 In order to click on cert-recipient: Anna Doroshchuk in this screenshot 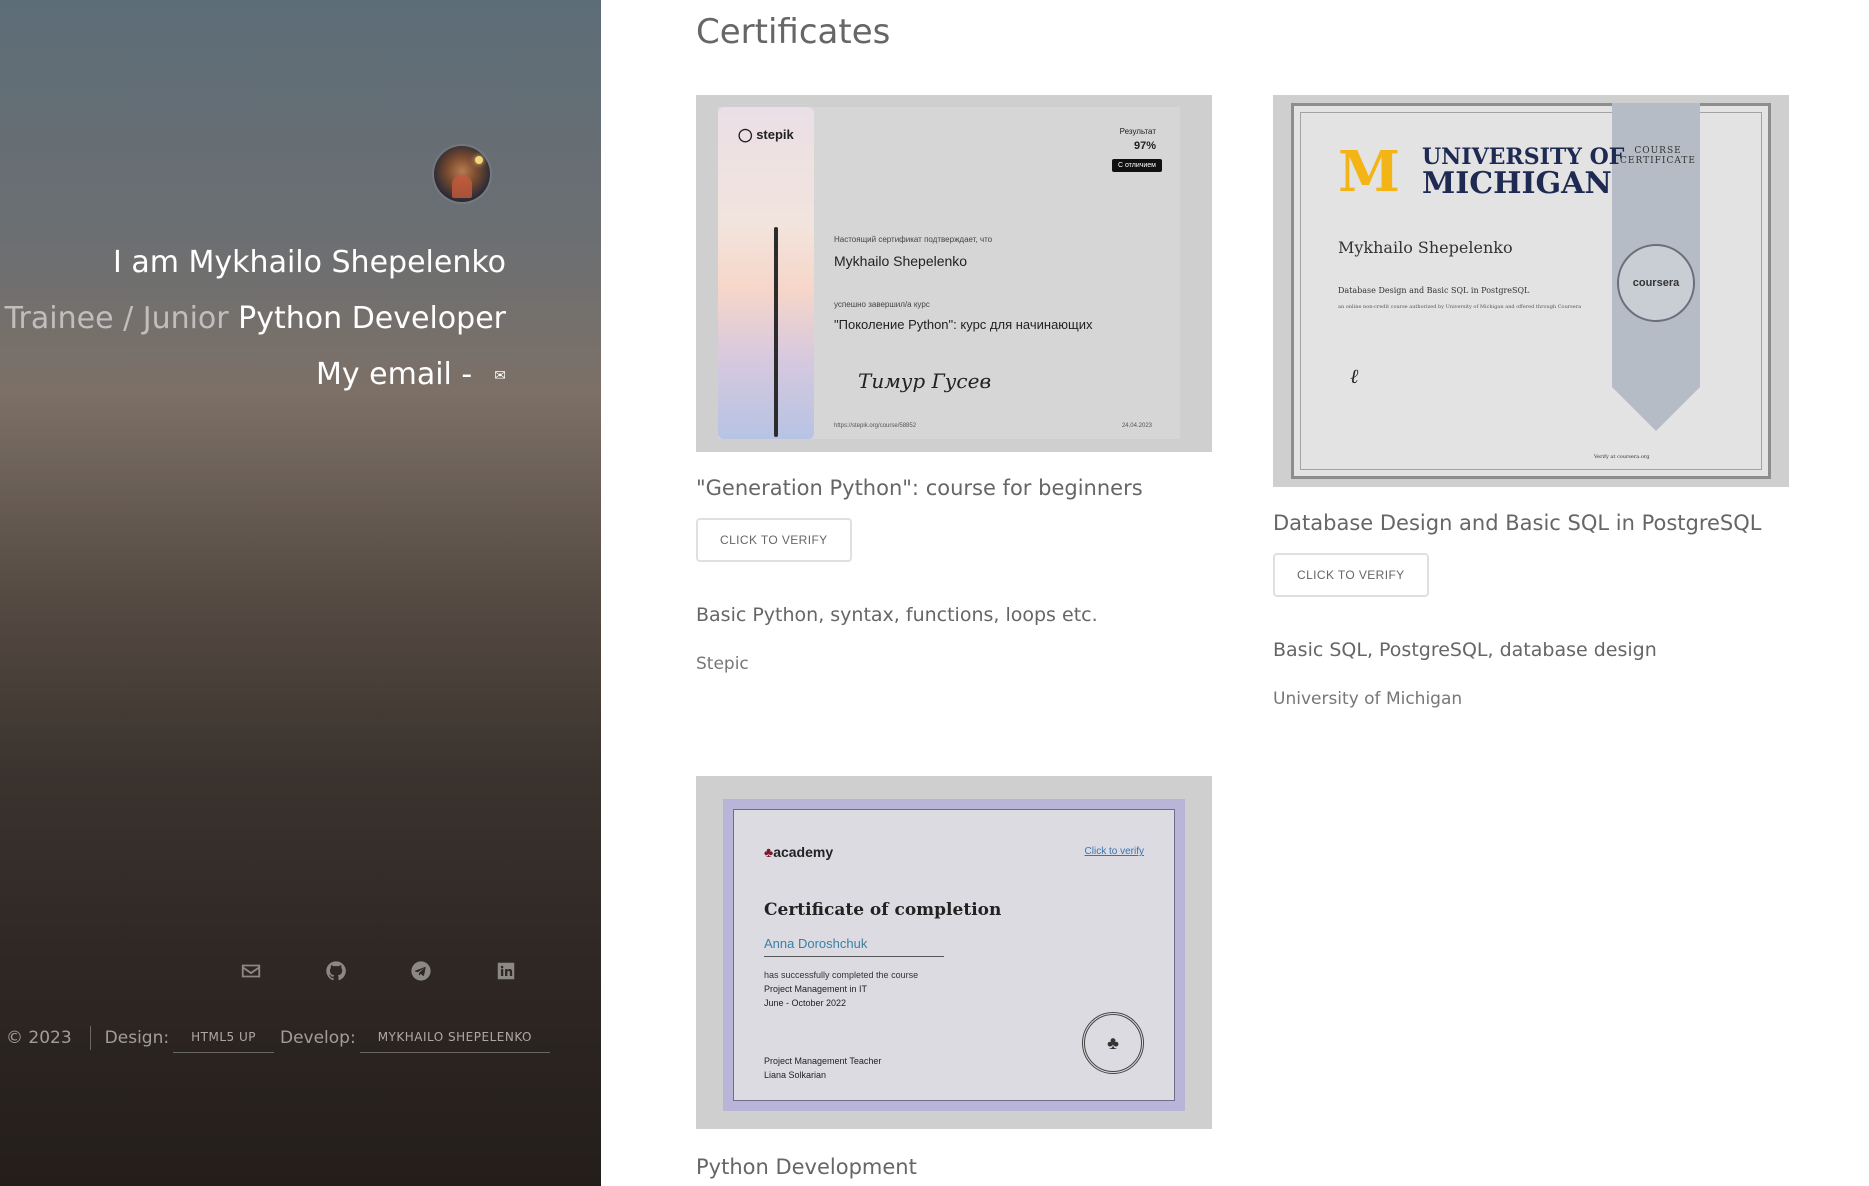, I will do `click(816, 943)`.